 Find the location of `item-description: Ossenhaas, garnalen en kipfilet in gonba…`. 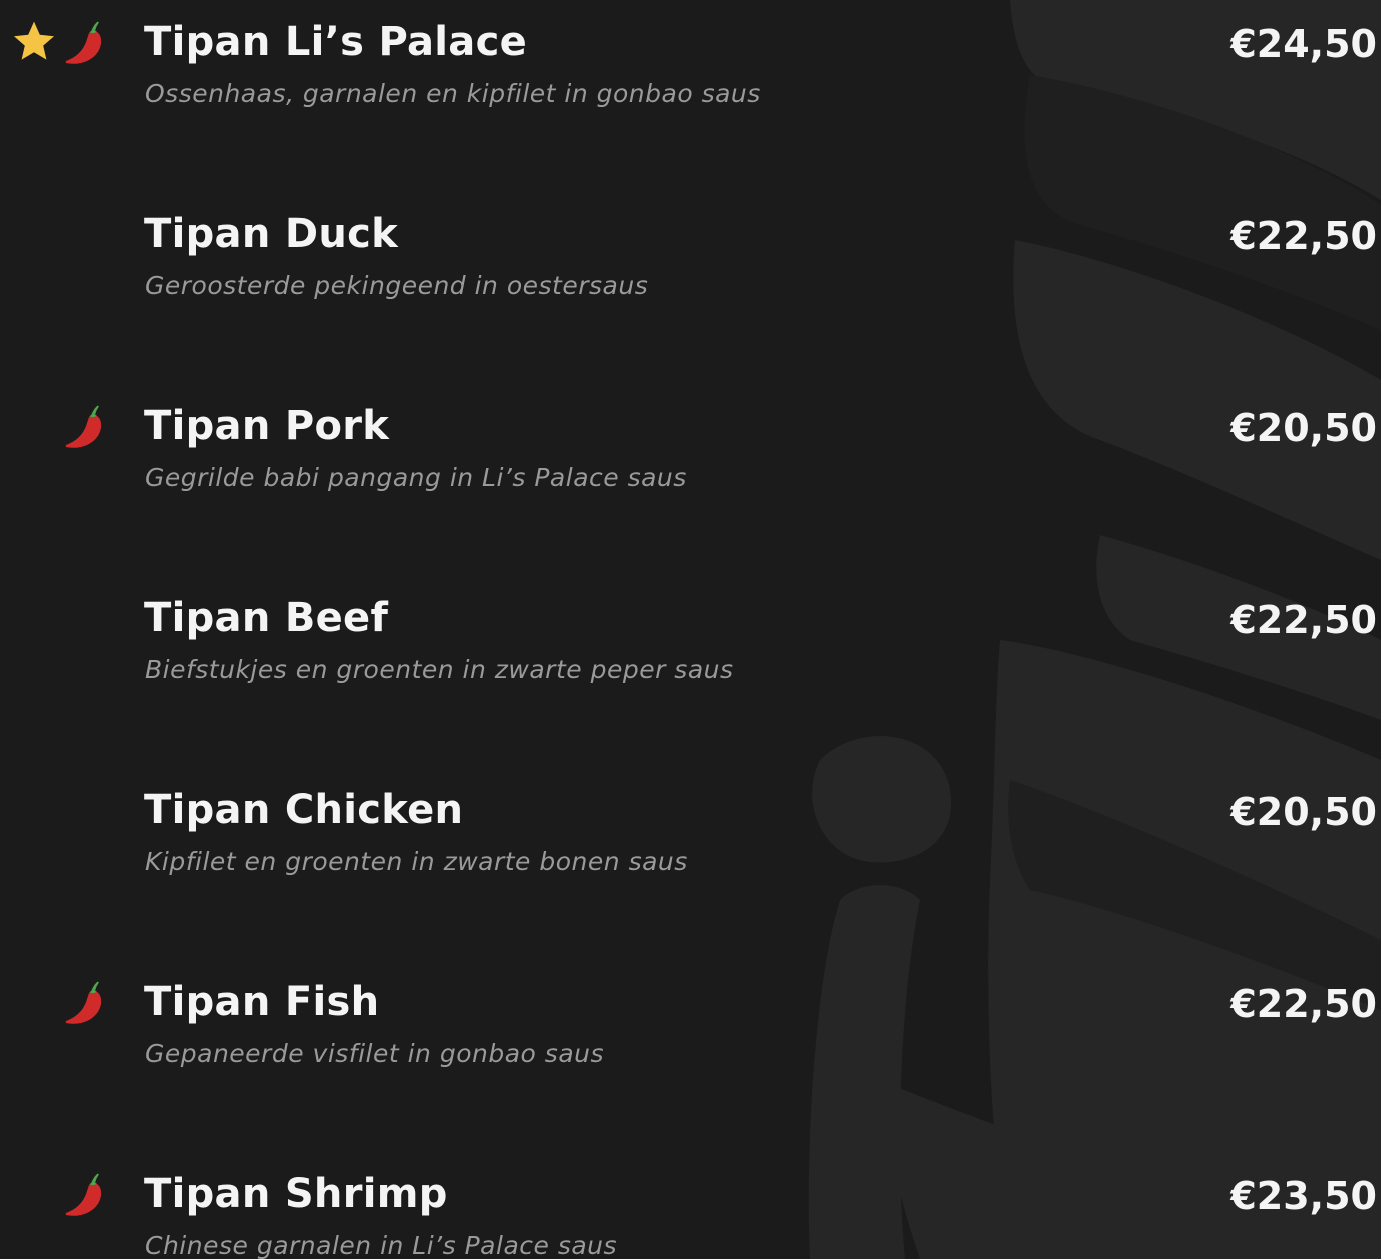

item-description: Ossenhaas, garnalen en kipfilet in gonba… is located at coordinates (453, 93).